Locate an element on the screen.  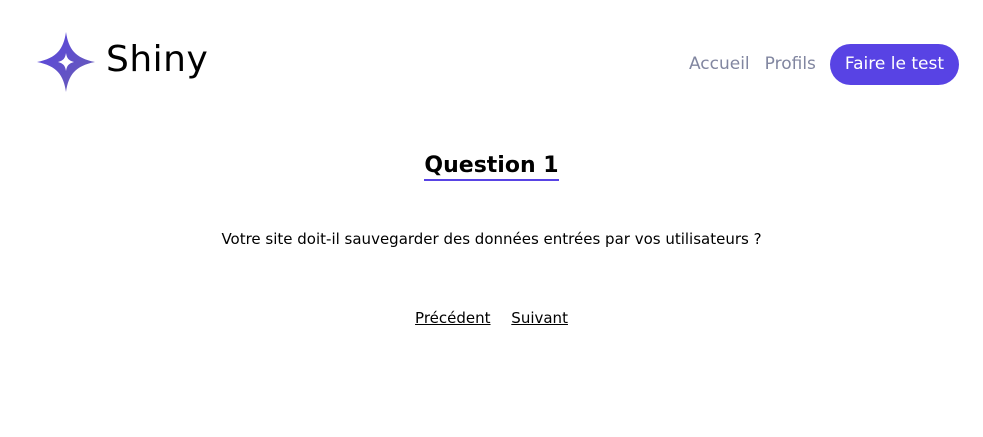
next-link: Suivant is located at coordinates (539, 318).